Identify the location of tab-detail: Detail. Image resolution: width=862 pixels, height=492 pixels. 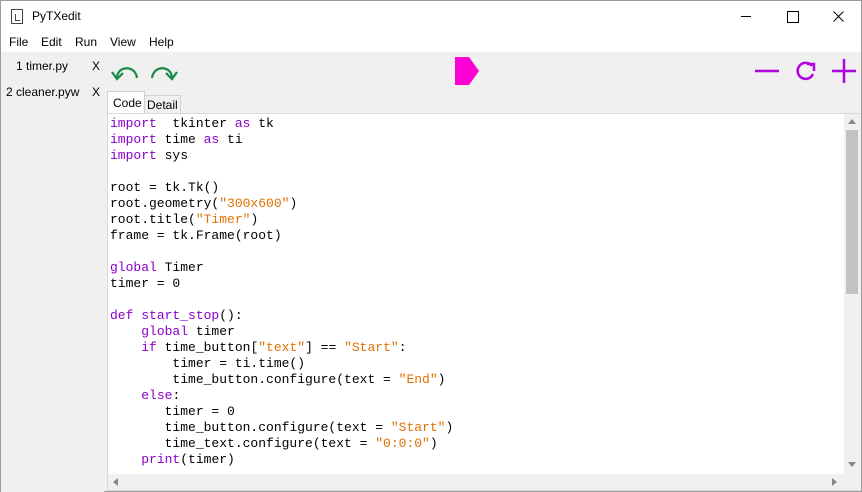
(163, 104).